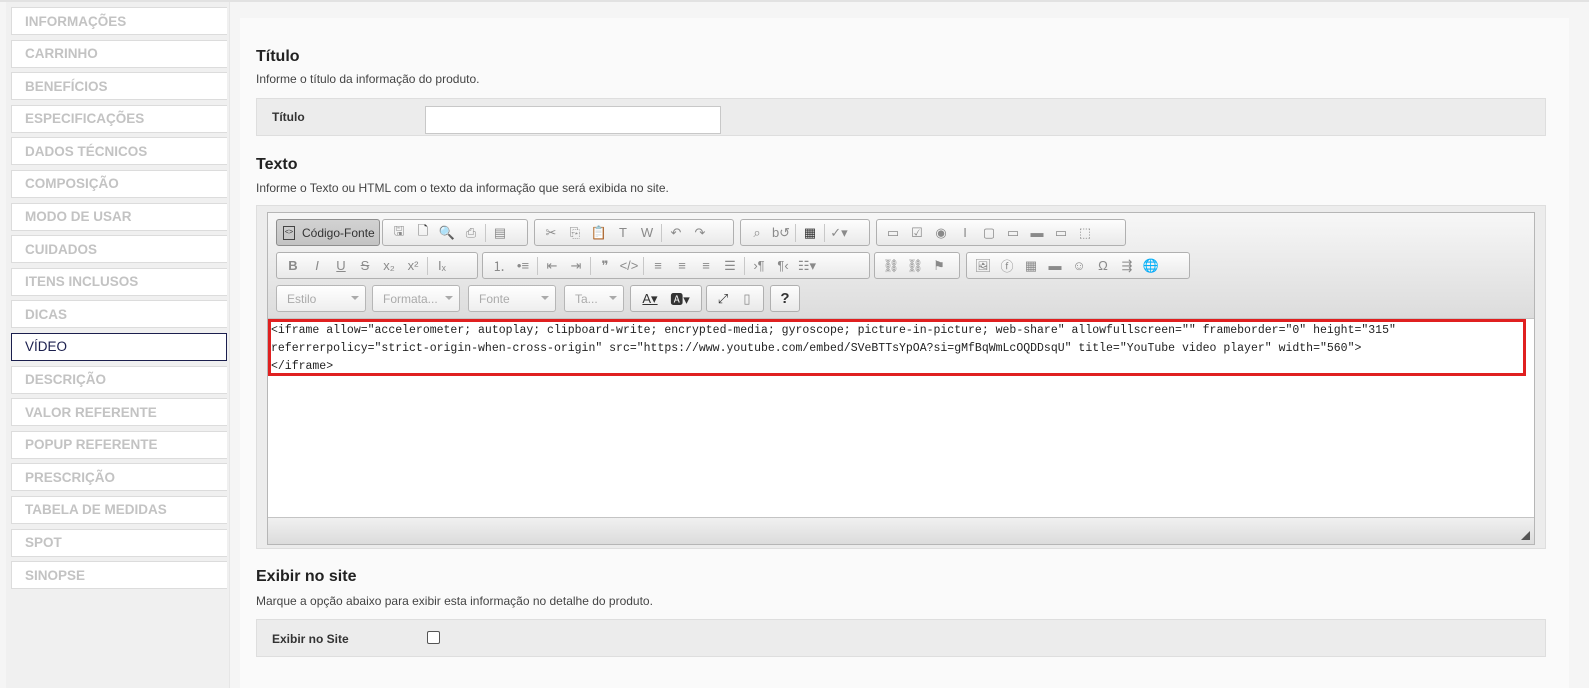 The height and width of the screenshot is (688, 1589). What do you see at coordinates (321, 298) in the screenshot?
I see `style-select: Estilo` at bounding box center [321, 298].